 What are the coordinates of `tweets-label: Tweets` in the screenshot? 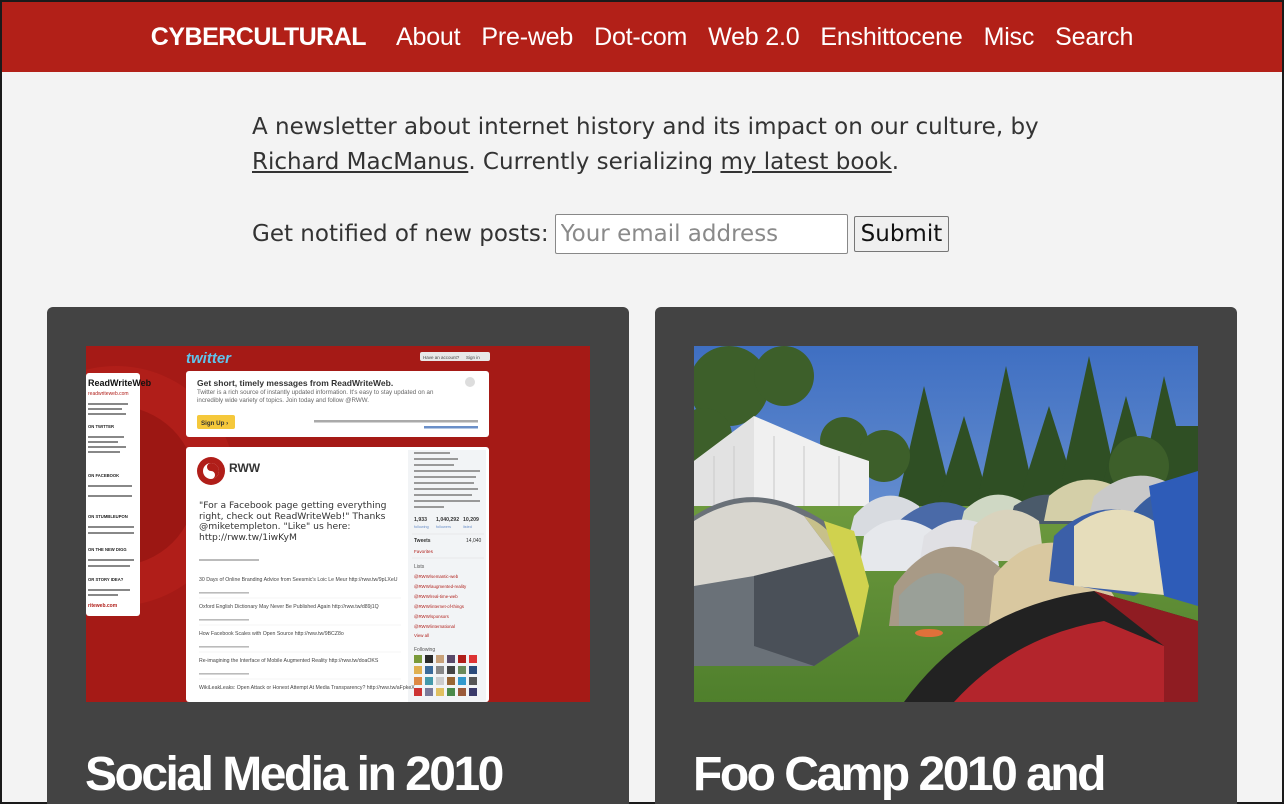 It's located at (422, 541).